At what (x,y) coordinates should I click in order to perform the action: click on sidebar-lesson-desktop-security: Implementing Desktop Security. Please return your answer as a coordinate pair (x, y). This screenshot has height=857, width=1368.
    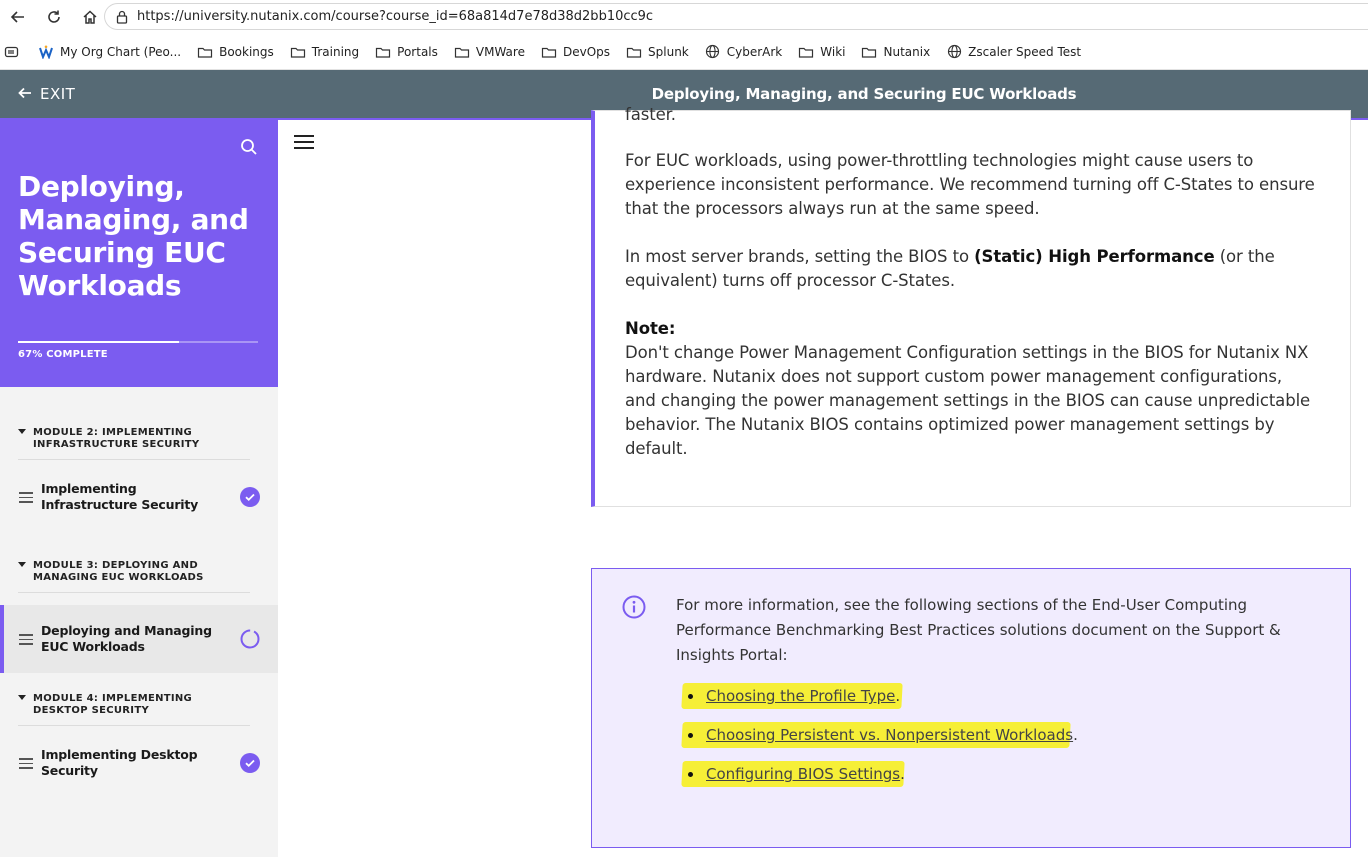
    Looking at the image, I should click on (139, 763).